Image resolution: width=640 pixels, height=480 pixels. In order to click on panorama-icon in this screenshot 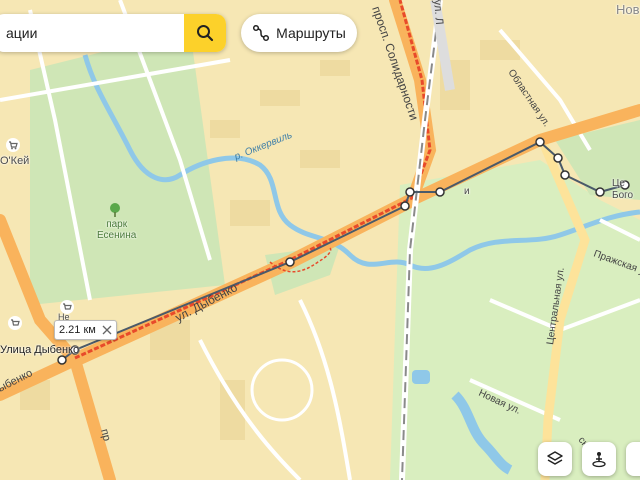, I will do `click(599, 459)`.